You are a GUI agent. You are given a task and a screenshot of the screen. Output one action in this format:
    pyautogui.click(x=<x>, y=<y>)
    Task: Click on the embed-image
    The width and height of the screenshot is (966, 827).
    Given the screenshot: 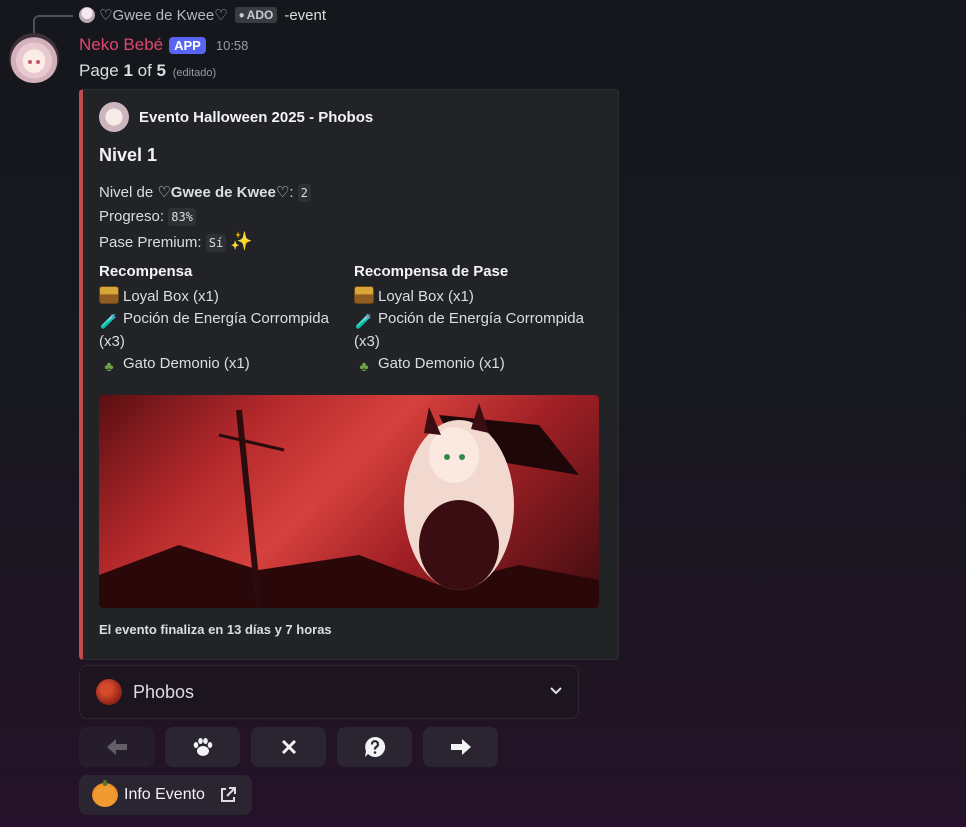 What is the action you would take?
    pyautogui.click(x=349, y=501)
    